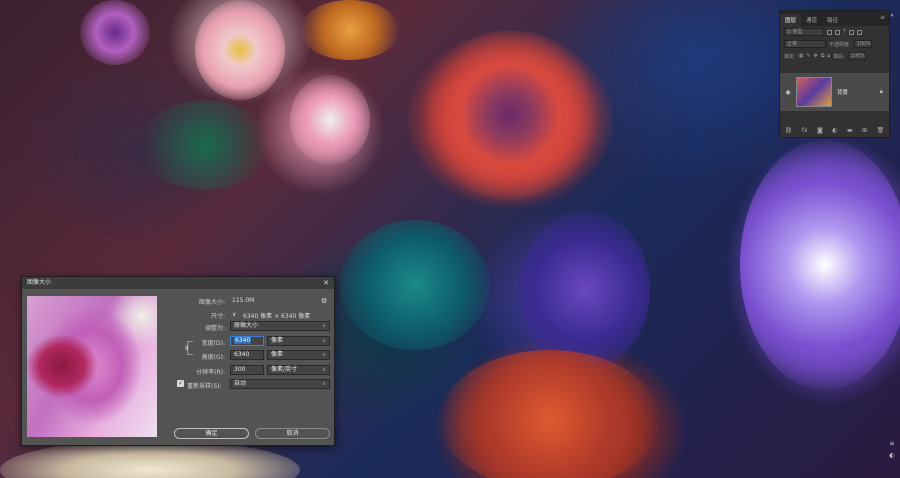  What do you see at coordinates (801, 56) in the screenshot?
I see `lock-transparent-icon: ▦` at bounding box center [801, 56].